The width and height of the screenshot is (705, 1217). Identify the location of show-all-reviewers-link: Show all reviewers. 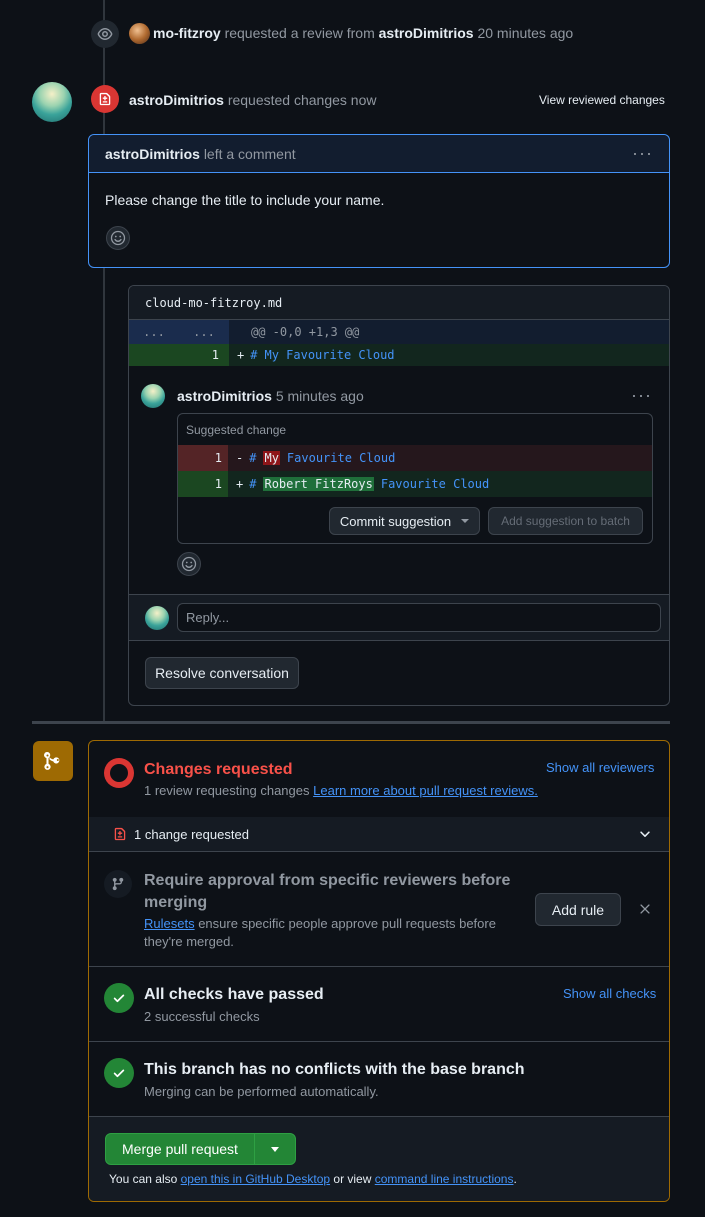
(600, 767).